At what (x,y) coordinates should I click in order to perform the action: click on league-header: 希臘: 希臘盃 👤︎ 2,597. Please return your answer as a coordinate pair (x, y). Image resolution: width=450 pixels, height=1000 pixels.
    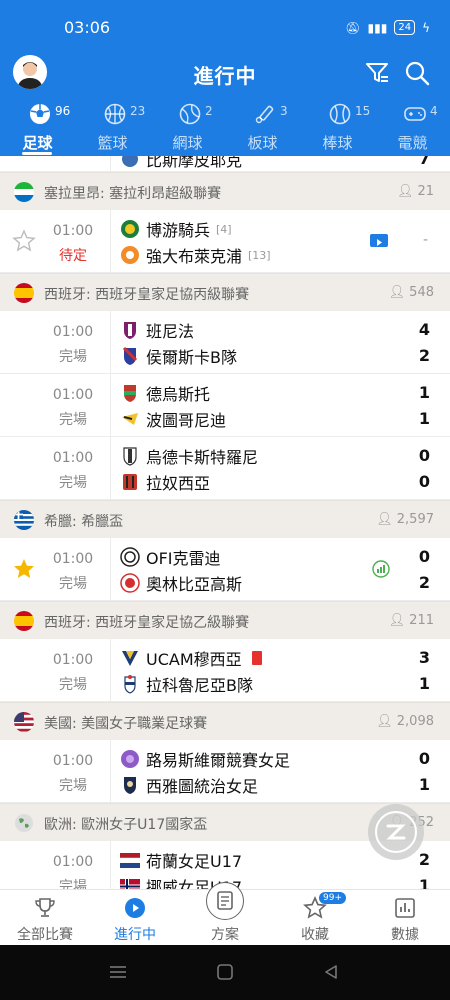
    Looking at the image, I should click on (225, 519).